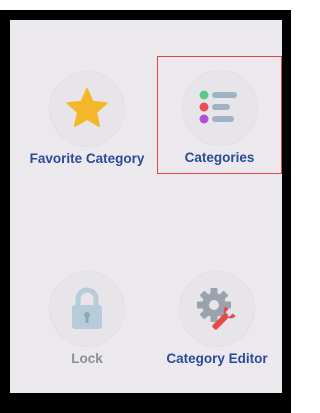 This screenshot has width=320, height=413. I want to click on lock-icon-circle, so click(87, 309).